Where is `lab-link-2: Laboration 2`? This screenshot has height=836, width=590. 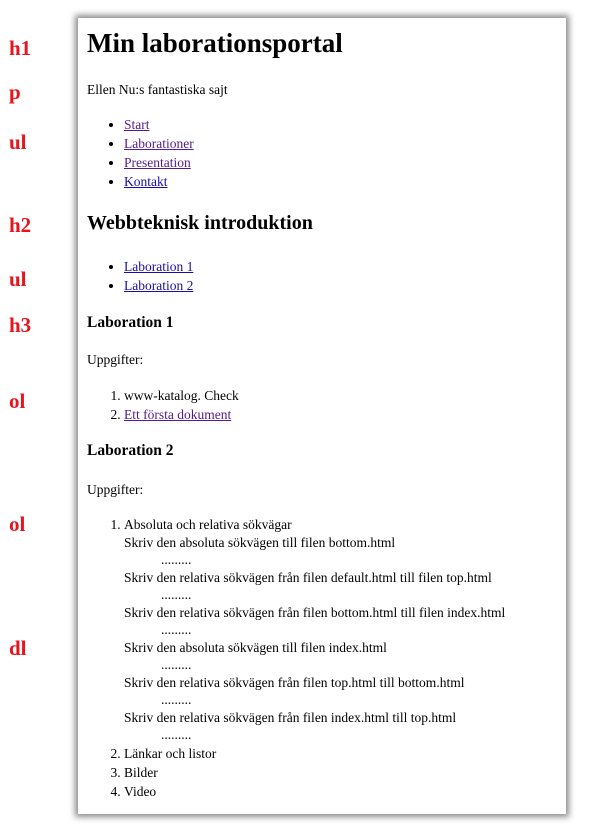
lab-link-2: Laboration 2 is located at coordinates (158, 285).